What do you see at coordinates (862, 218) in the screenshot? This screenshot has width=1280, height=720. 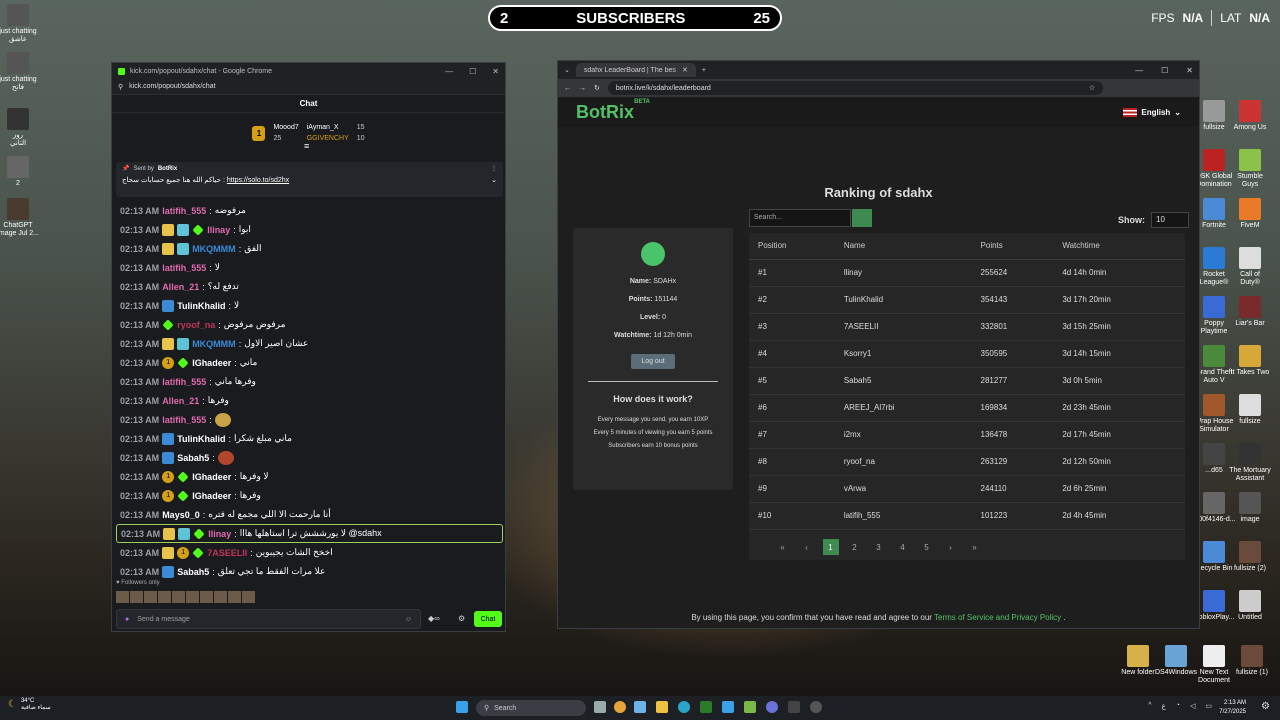 I see `search-button` at bounding box center [862, 218].